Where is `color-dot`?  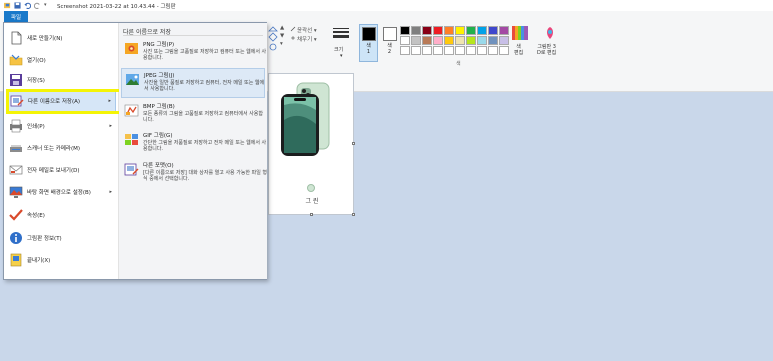
color-dot is located at coordinates (311, 188).